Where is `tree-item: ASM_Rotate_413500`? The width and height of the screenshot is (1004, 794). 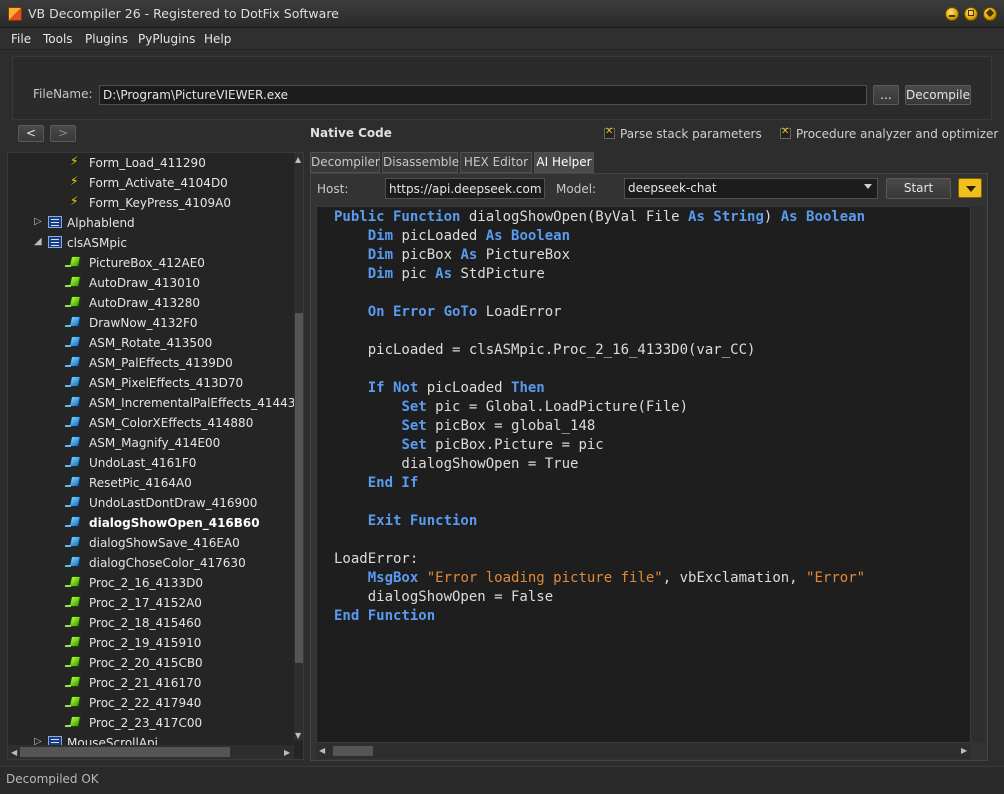
tree-item: ASM_Rotate_413500 is located at coordinates (151, 343).